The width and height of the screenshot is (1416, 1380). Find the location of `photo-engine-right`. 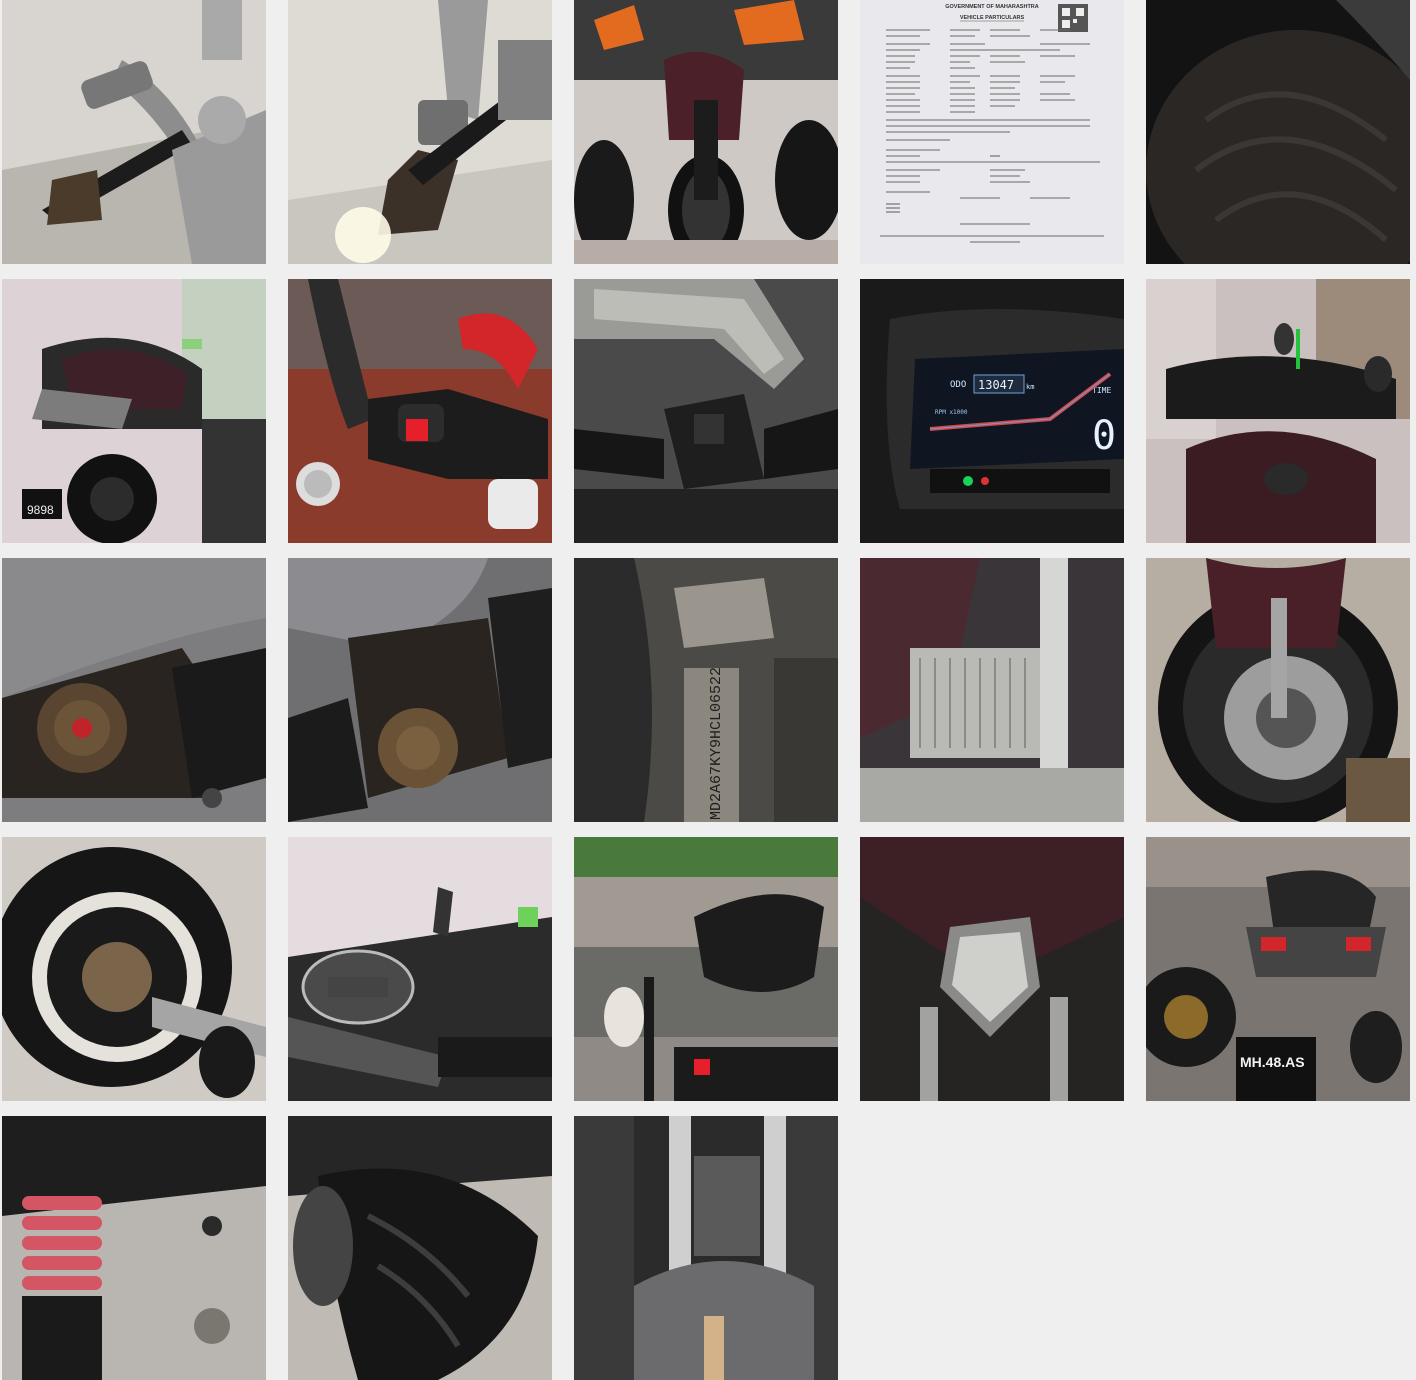

photo-engine-right is located at coordinates (420, 690).